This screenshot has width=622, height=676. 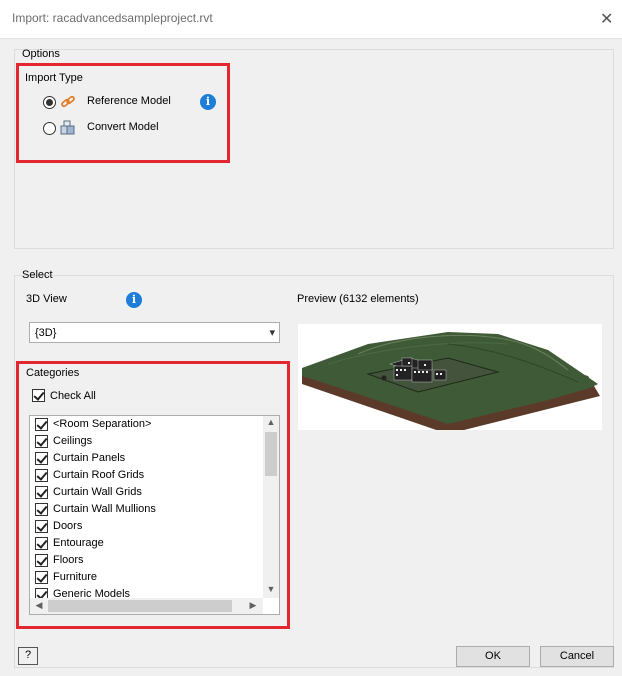 What do you see at coordinates (37, 275) in the screenshot?
I see `select-legend: Select` at bounding box center [37, 275].